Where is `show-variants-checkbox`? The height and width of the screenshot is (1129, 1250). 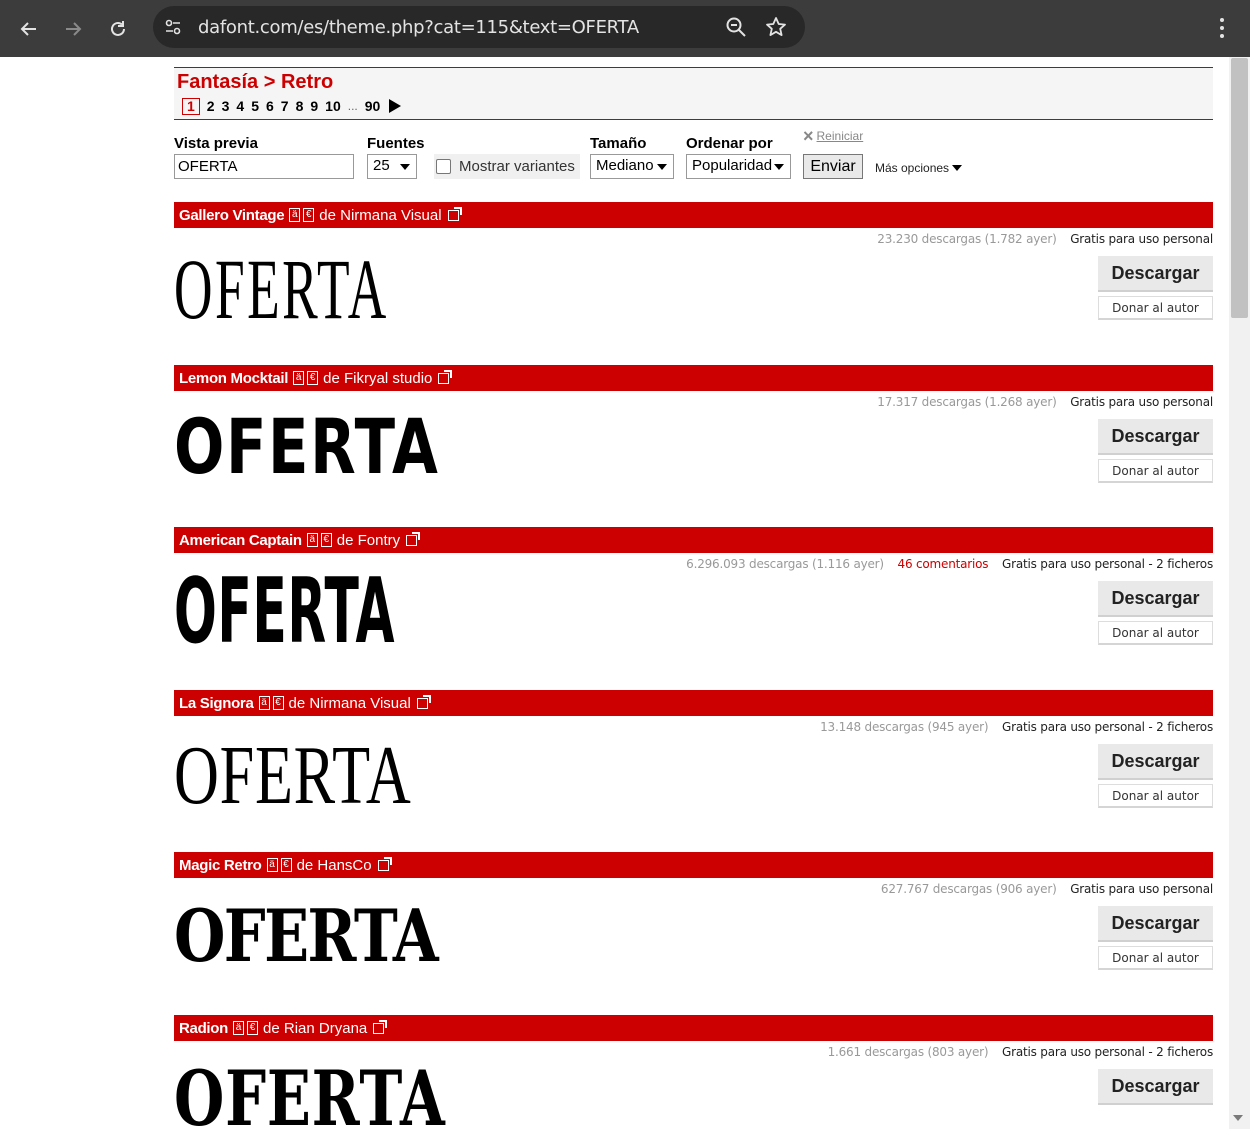 show-variants-checkbox is located at coordinates (443, 166).